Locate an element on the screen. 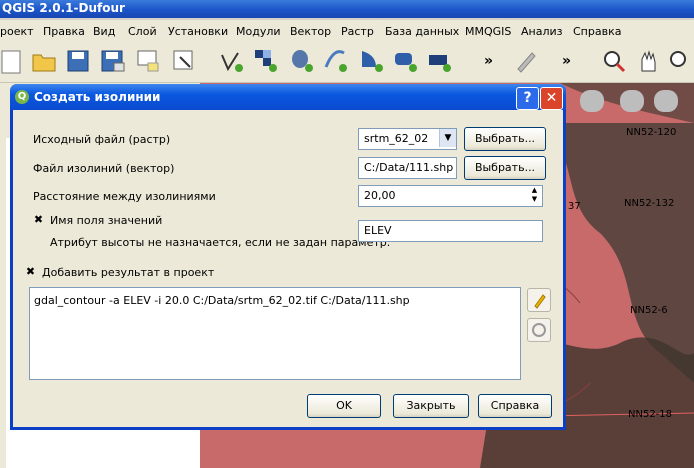 Image resolution: width=694 pixels, height=468 pixels. menu-plugins: Модули is located at coordinates (258, 31).